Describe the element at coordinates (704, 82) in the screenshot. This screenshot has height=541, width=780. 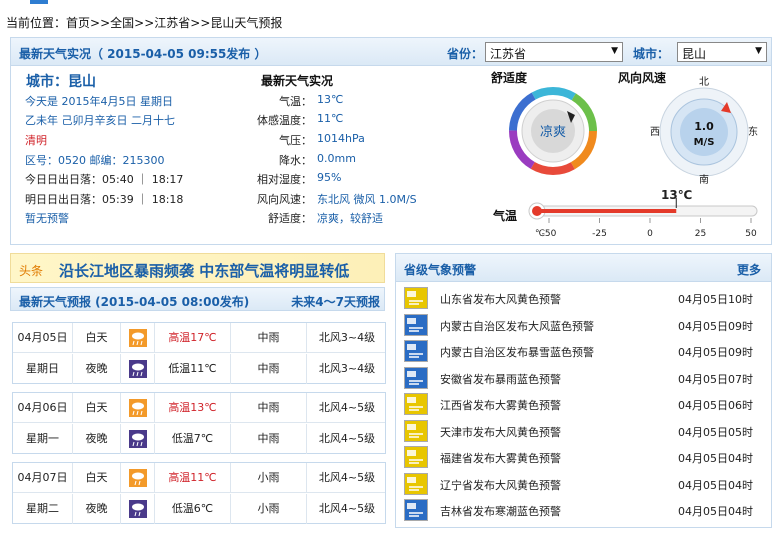
I see `compass-north-label: 北` at that location.